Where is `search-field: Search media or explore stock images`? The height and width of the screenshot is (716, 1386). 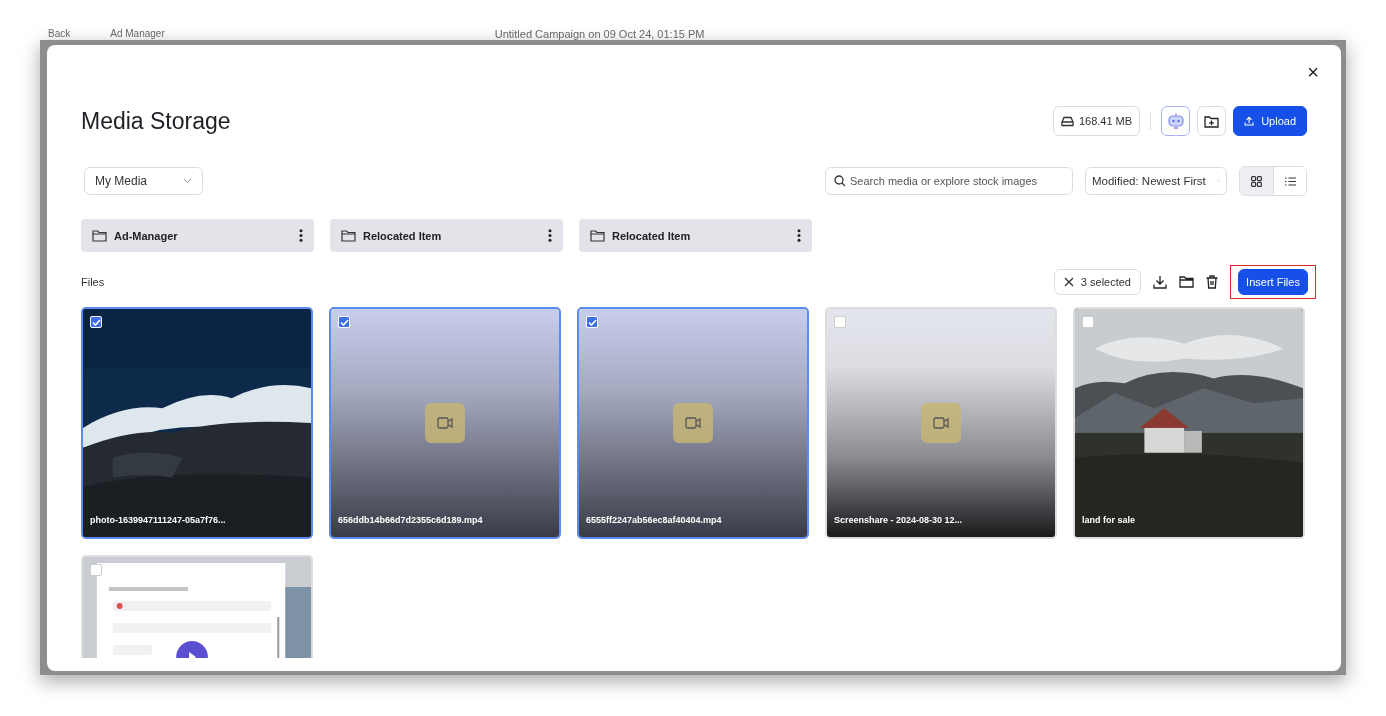 search-field: Search media or explore stock images is located at coordinates (949, 181).